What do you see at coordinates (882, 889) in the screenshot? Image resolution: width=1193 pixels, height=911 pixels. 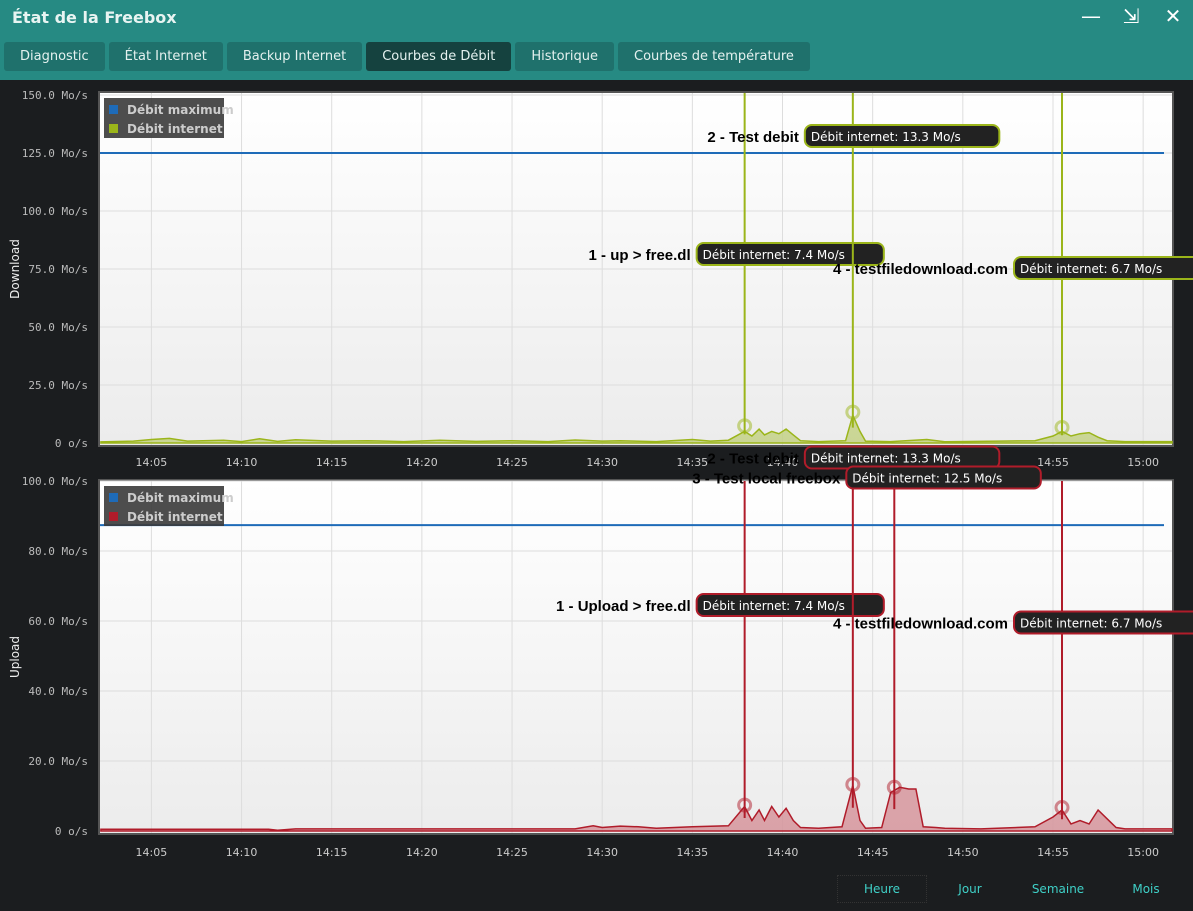 I see `range-heure-button: Heure` at bounding box center [882, 889].